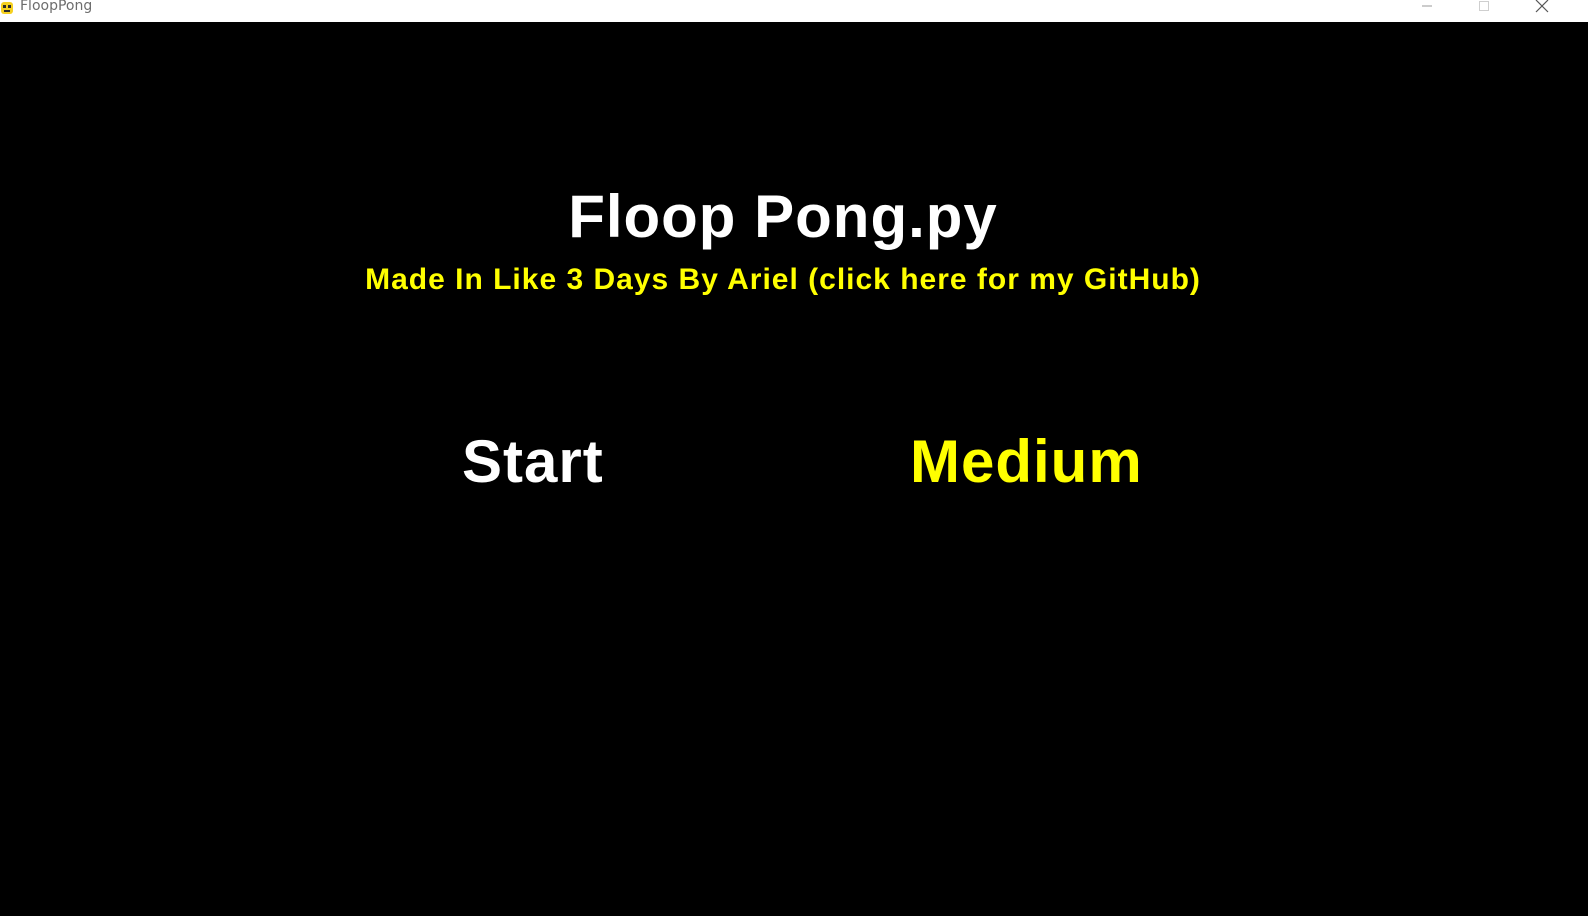 This screenshot has width=1588, height=916. I want to click on title-bar: FloopPong, so click(794, 11).